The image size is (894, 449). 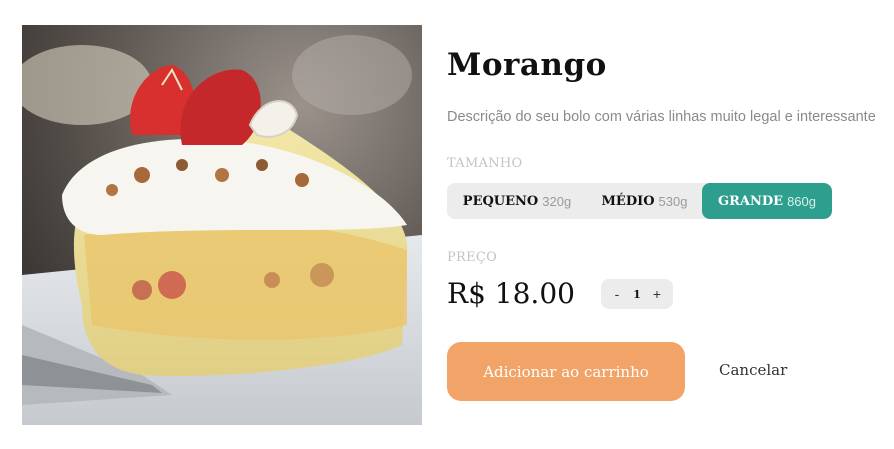 What do you see at coordinates (617, 294) in the screenshot?
I see `decrement-button: -` at bounding box center [617, 294].